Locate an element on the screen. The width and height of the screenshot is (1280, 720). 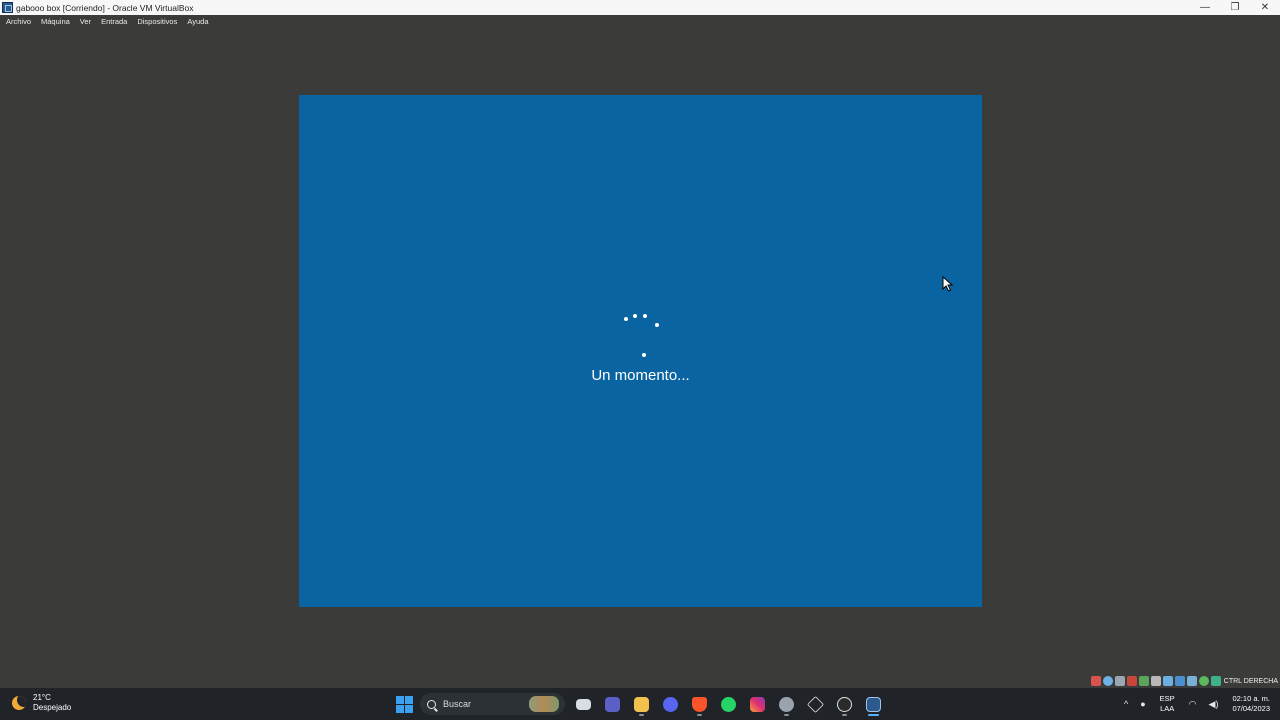
menu-archivo: Archivo is located at coordinates (18, 21).